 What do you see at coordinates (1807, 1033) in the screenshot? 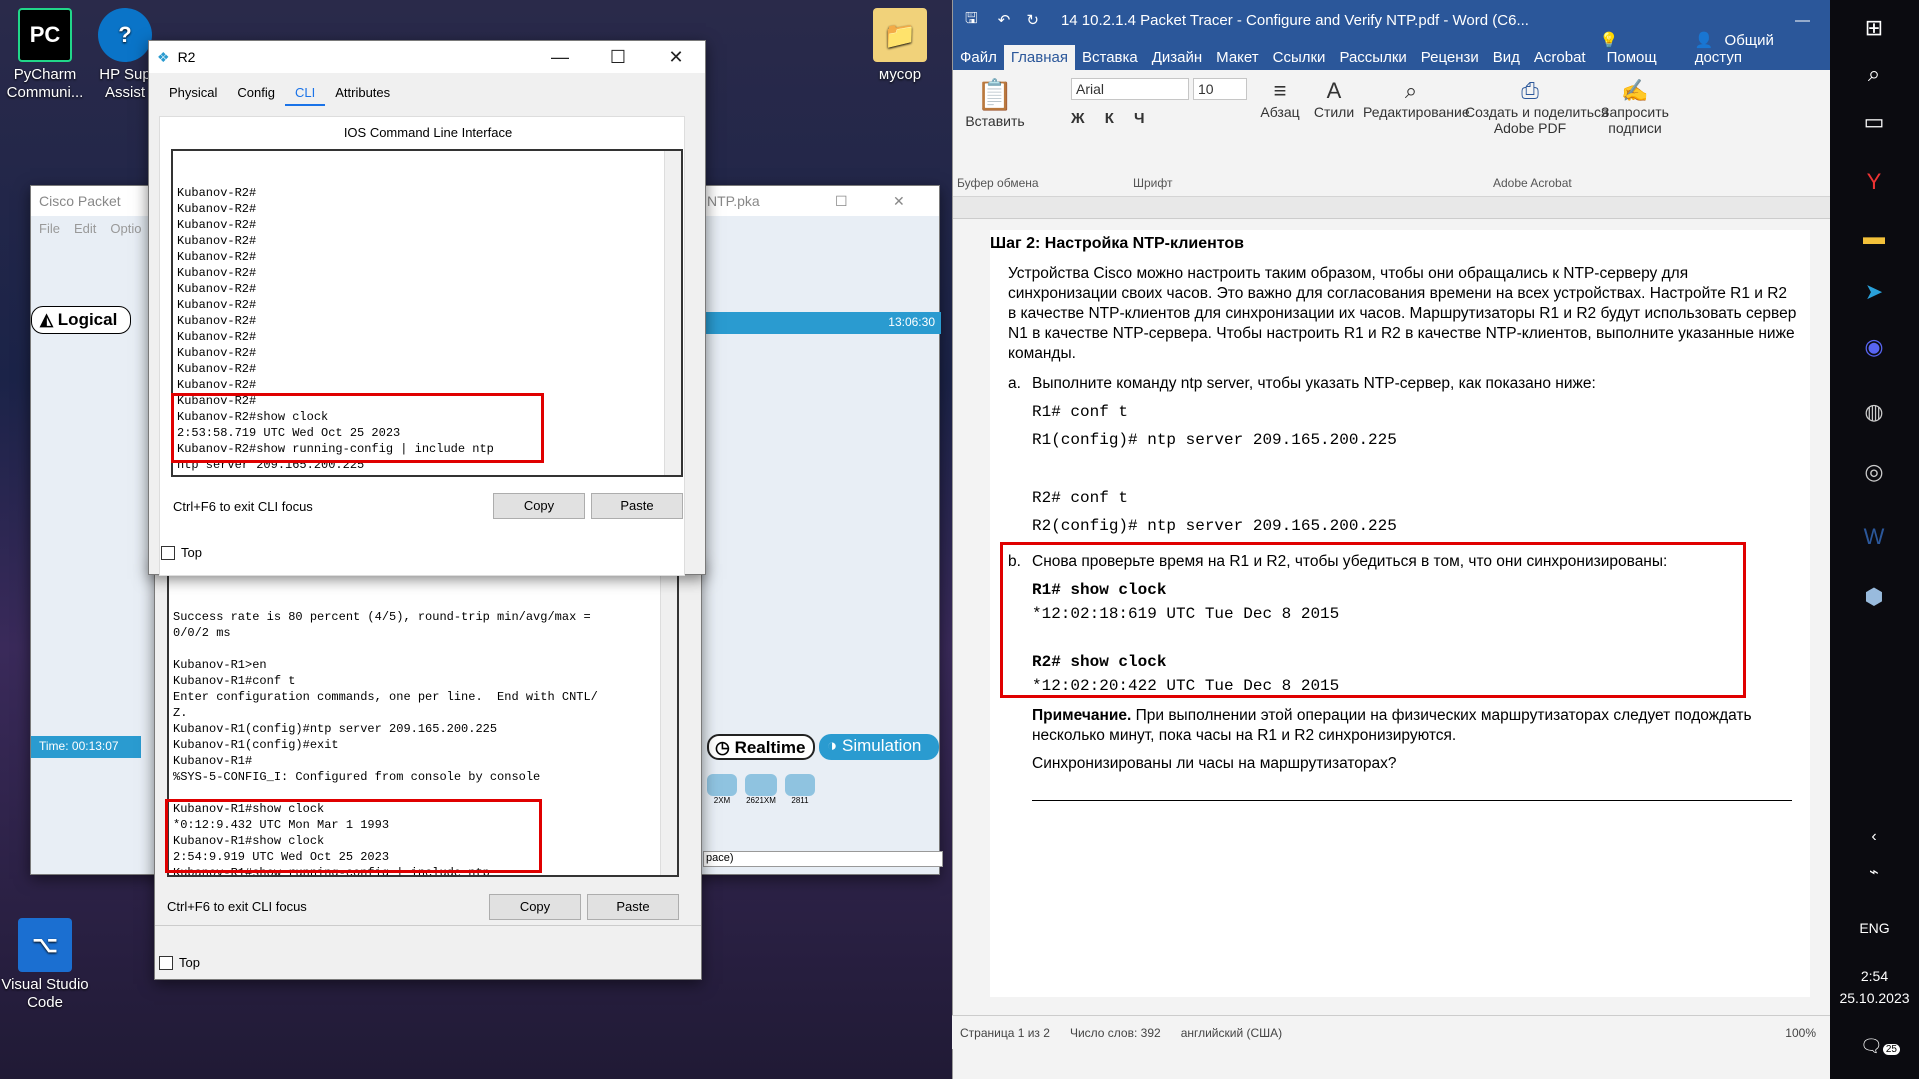
I see `zoom-level: 100%` at bounding box center [1807, 1033].